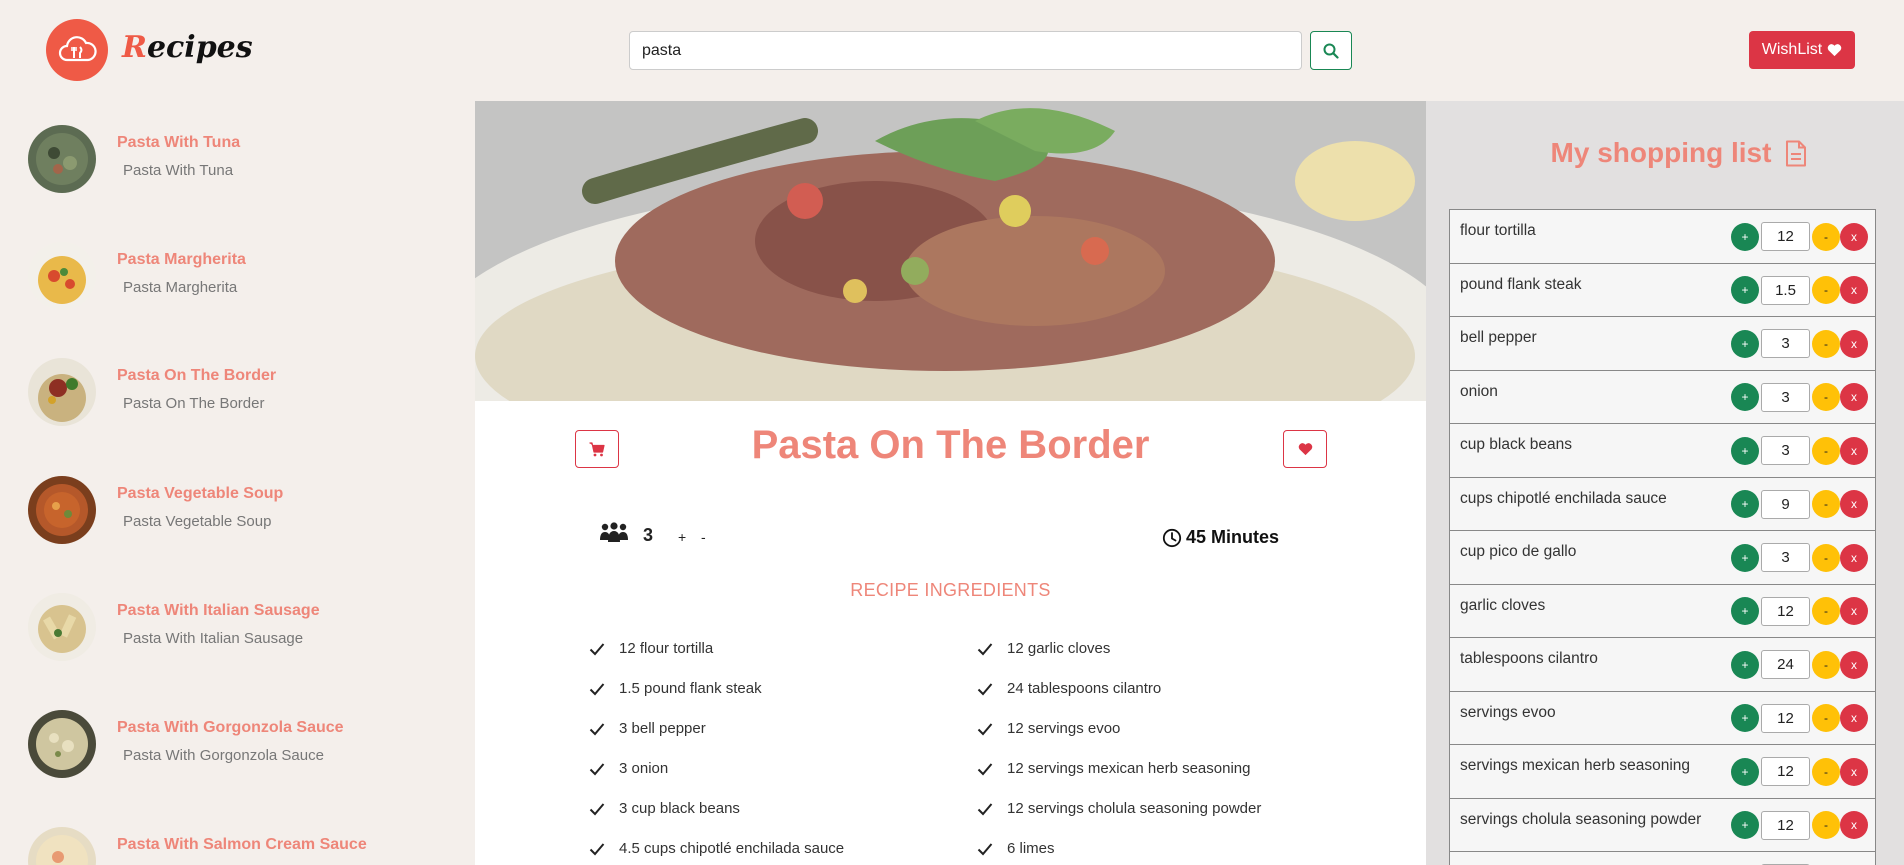 The height and width of the screenshot is (865, 1904). I want to click on cloud-fork-knife-icon, so click(77, 49).